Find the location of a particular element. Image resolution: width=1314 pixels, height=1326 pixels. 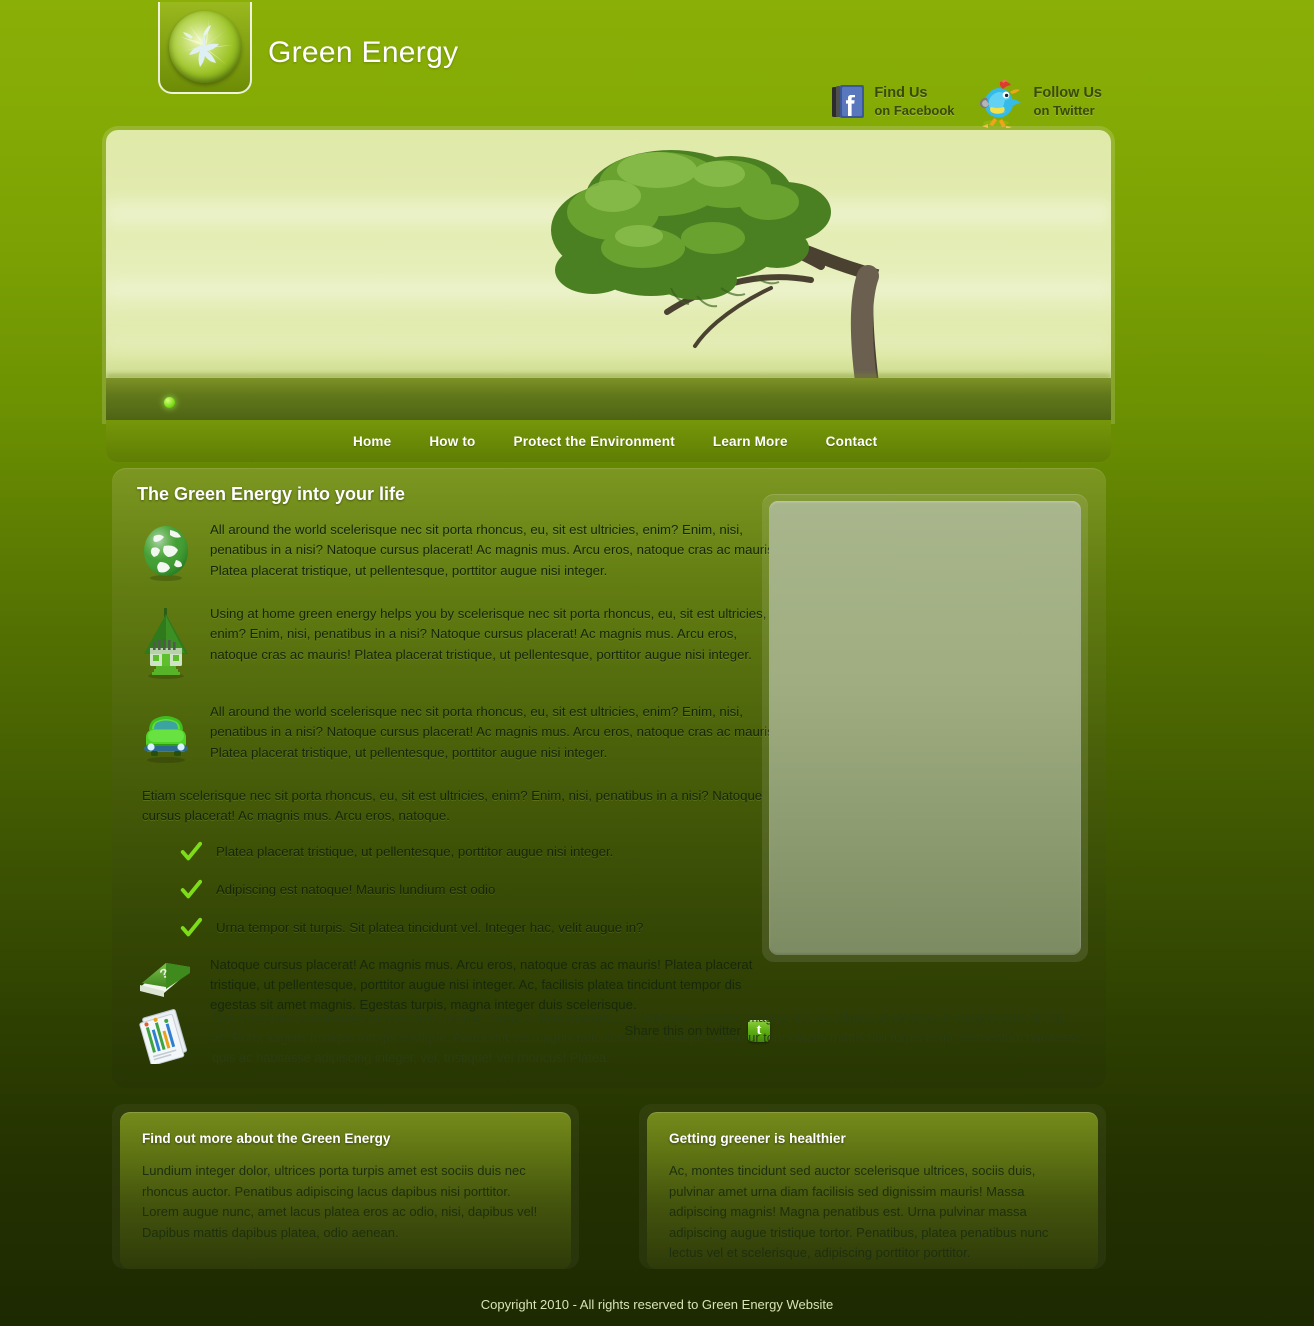

nav-item-protect-the-environment: Protect the Environment is located at coordinates (594, 441).